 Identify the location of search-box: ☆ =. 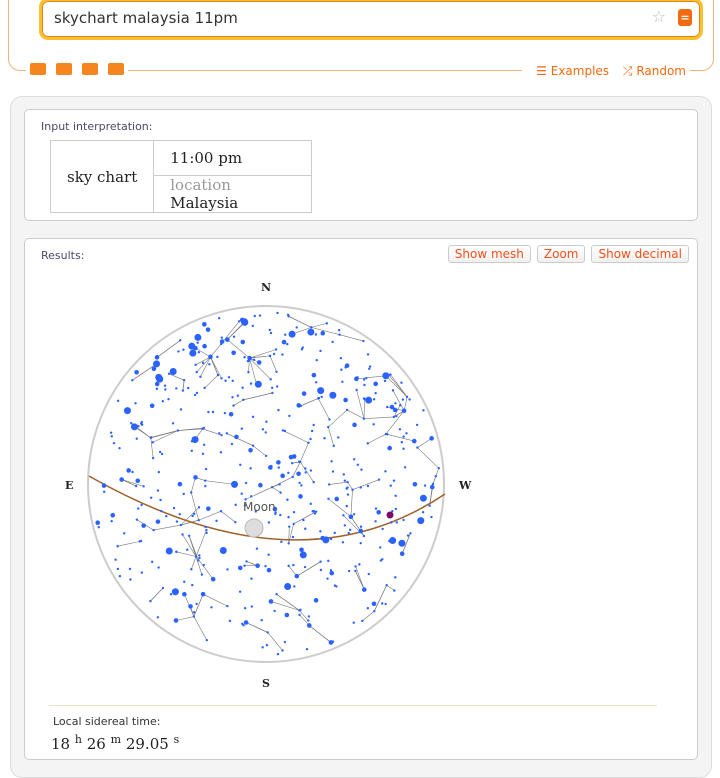
(371, 20).